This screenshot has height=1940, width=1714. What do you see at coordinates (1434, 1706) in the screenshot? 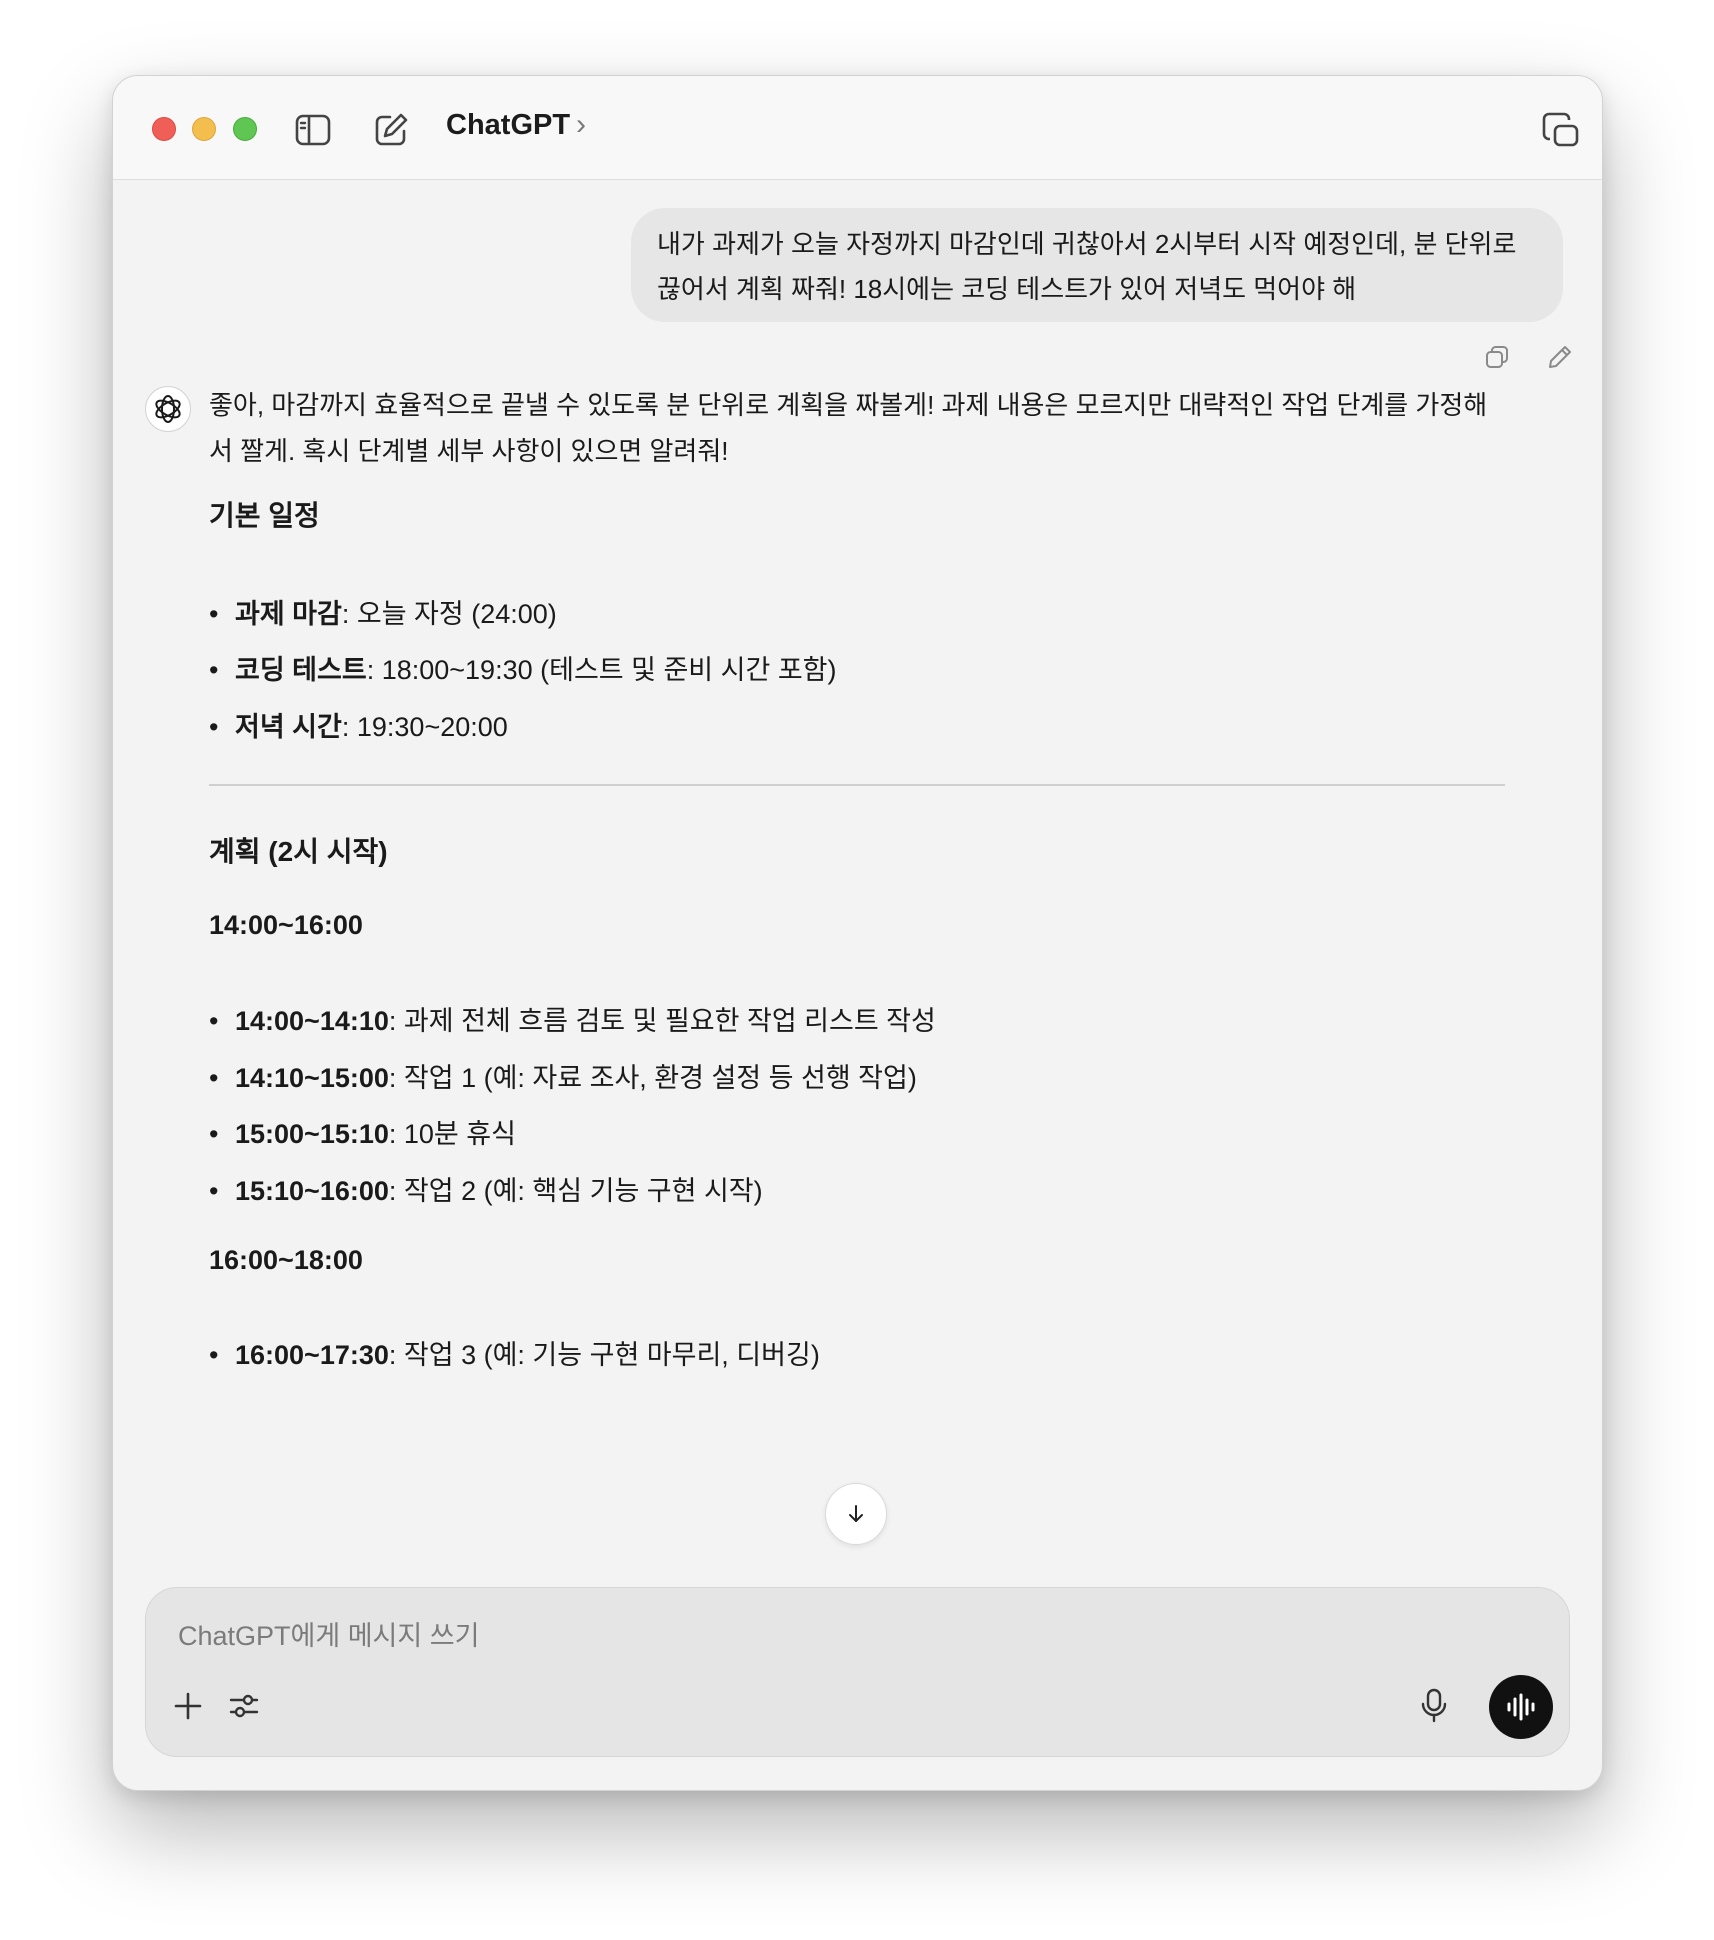
I see `microphone-icon` at bounding box center [1434, 1706].